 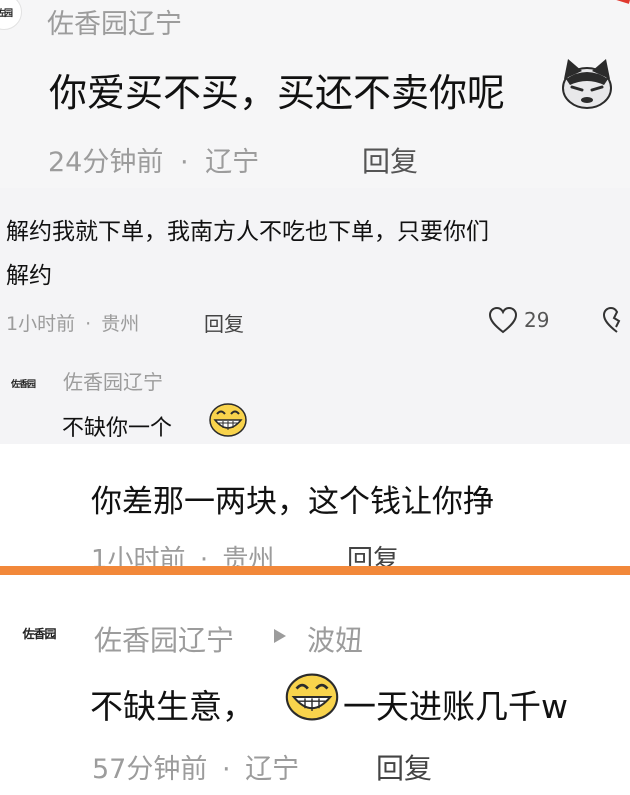 I want to click on comment-time: 57分钟前, so click(x=150, y=769).